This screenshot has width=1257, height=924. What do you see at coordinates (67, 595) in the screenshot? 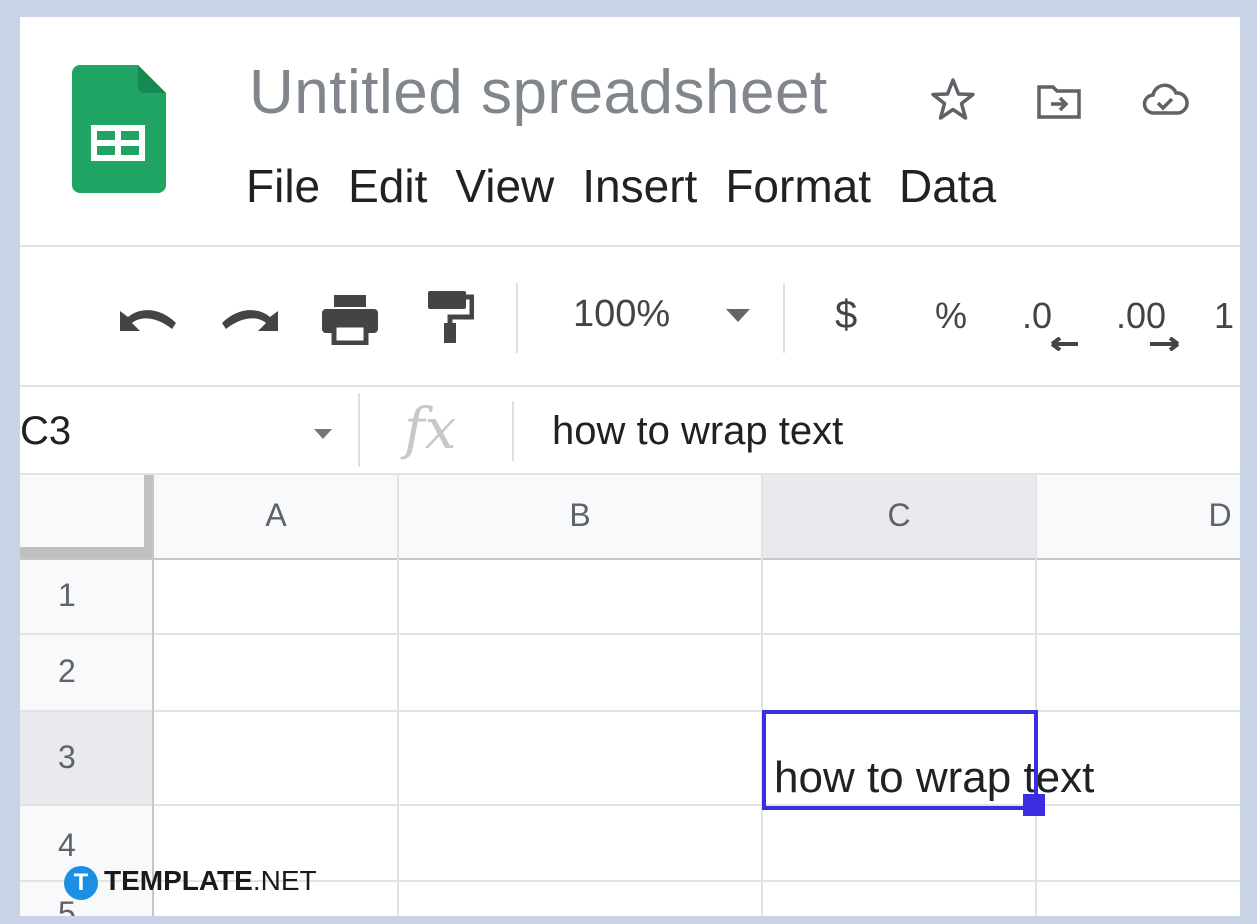
I see `row-header-1: 1` at bounding box center [67, 595].